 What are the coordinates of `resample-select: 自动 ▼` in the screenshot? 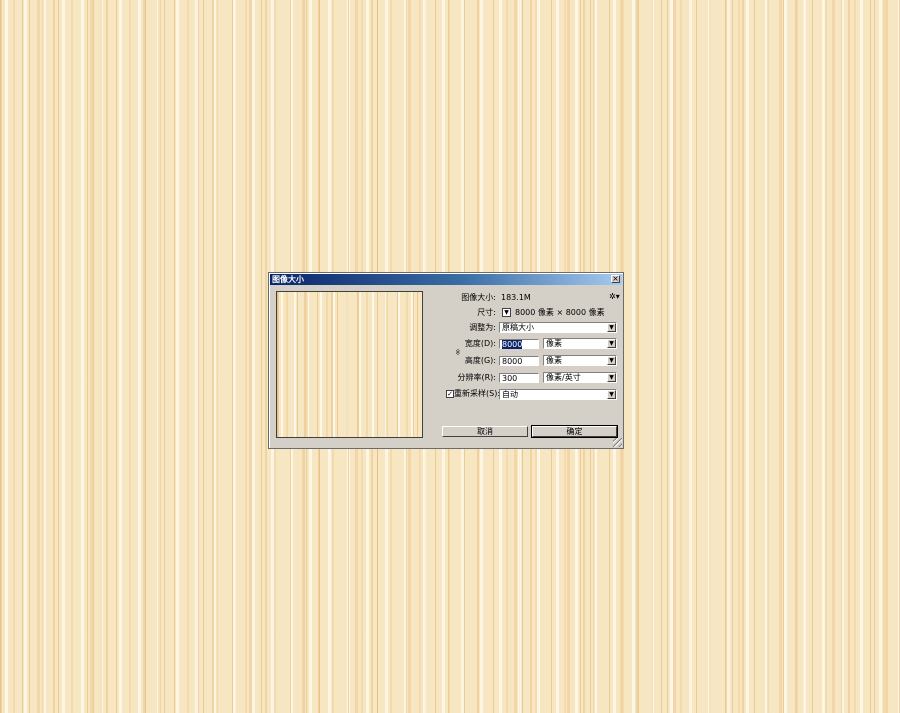 It's located at (558, 394).